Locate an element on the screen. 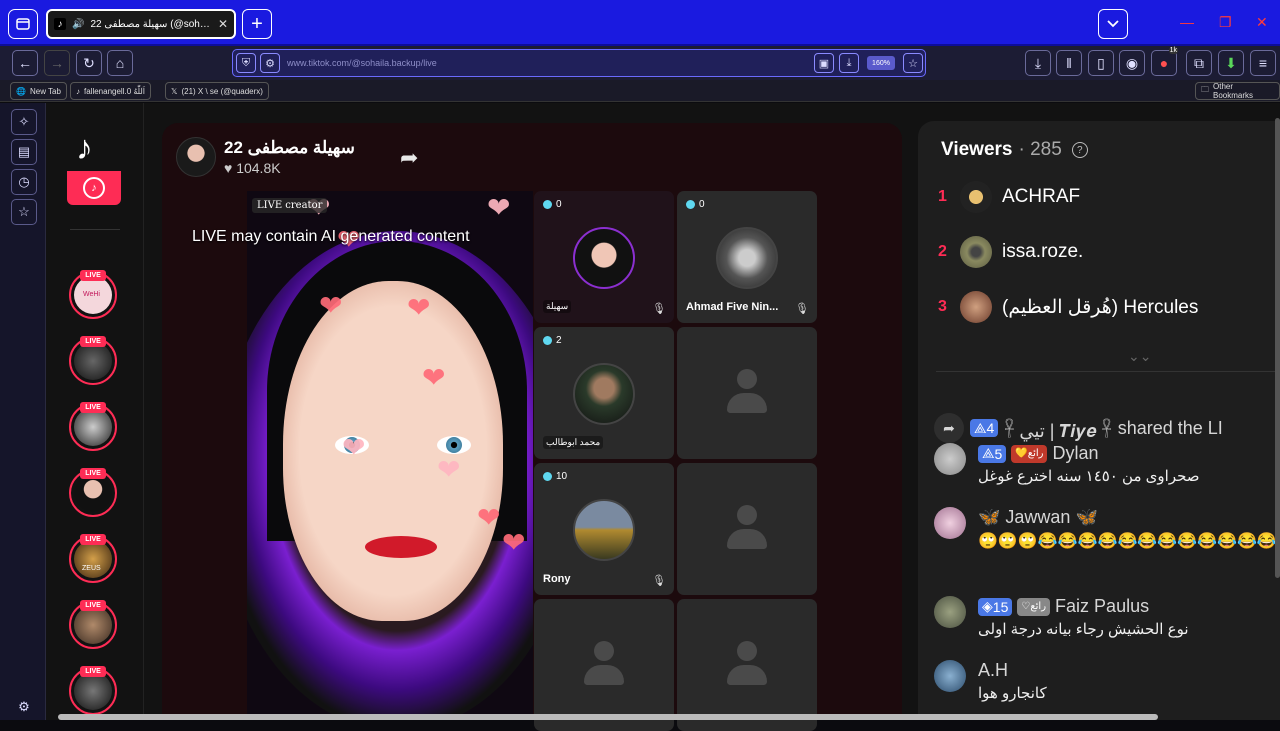  level-badge: ◈ 15 is located at coordinates (995, 606).